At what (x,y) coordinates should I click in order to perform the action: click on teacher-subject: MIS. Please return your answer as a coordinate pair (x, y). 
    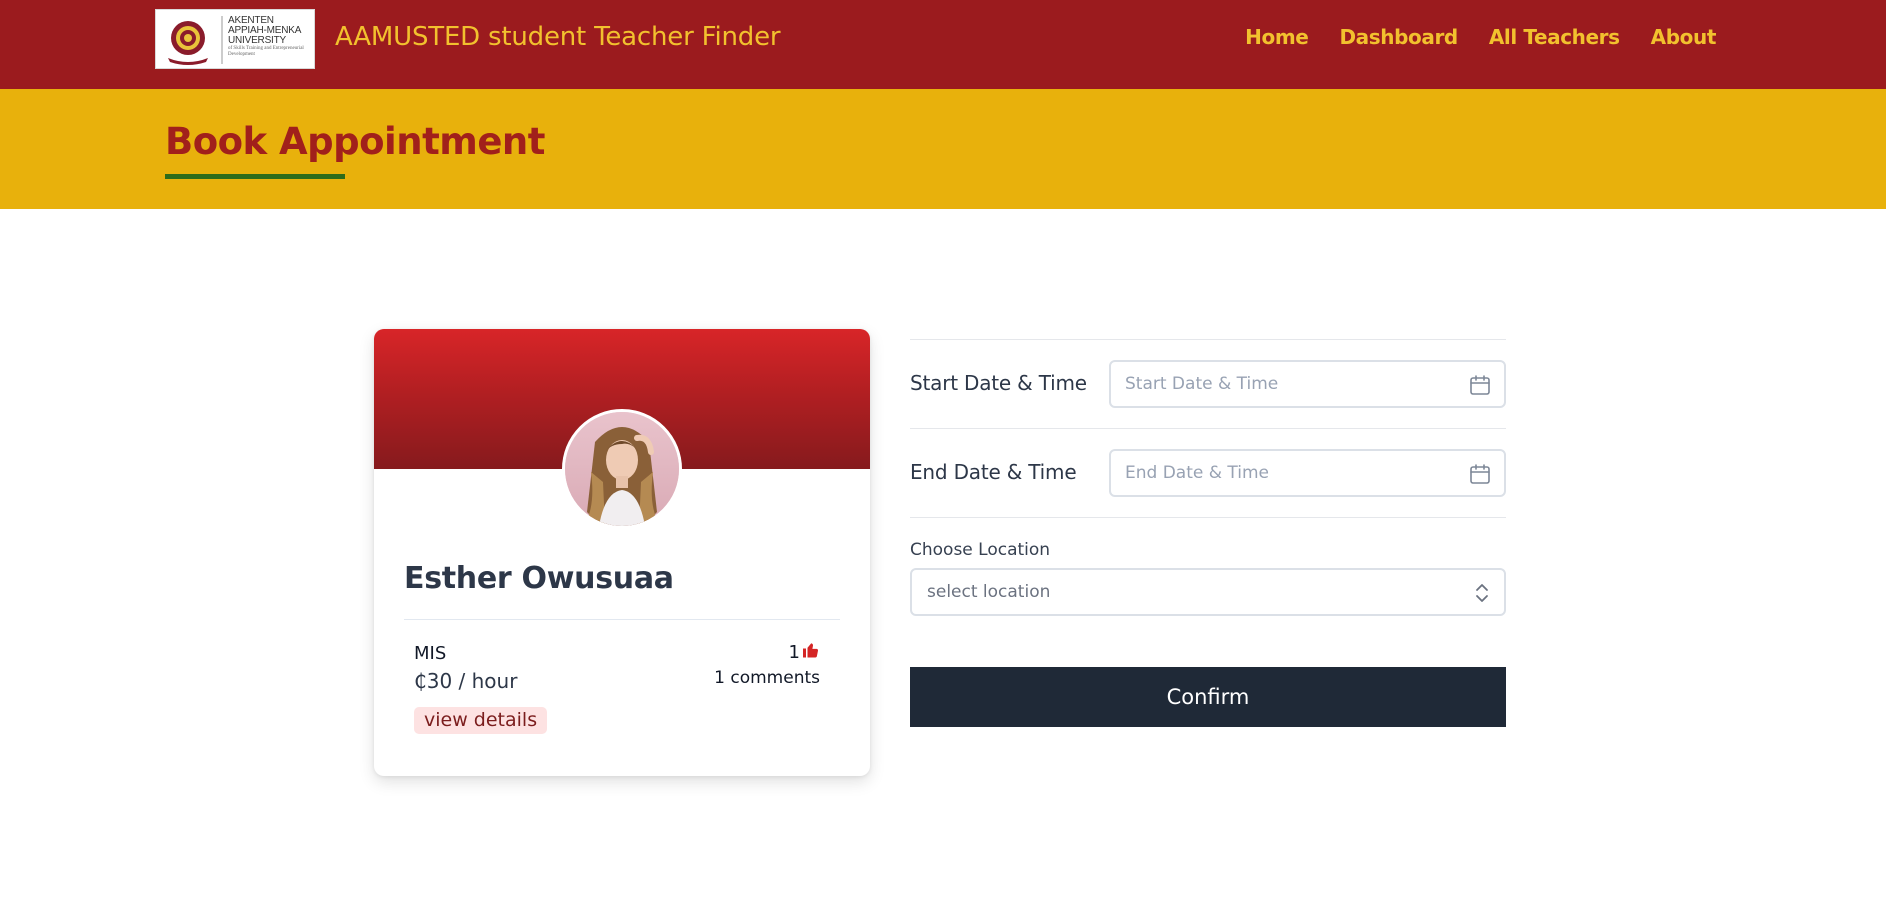
    Looking at the image, I should click on (430, 653).